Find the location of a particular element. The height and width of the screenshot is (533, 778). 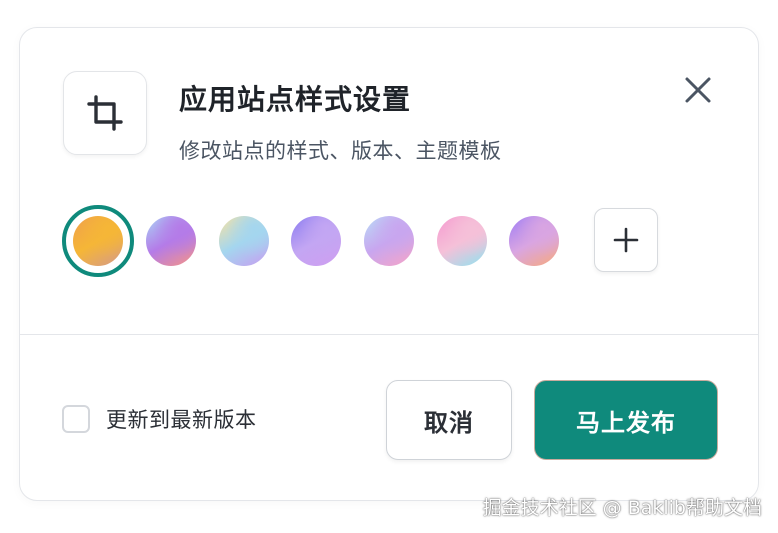

dialog-title: 应用站点样式设置 is located at coordinates (295, 99).